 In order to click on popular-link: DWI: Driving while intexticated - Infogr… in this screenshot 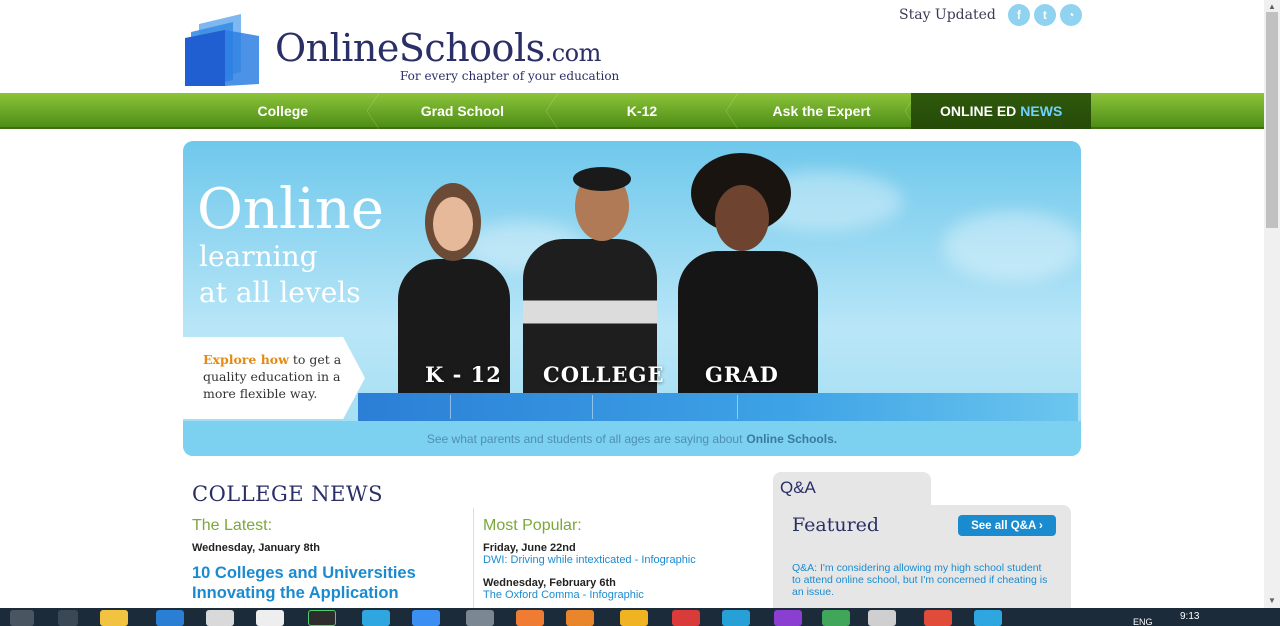, I will do `click(589, 560)`.